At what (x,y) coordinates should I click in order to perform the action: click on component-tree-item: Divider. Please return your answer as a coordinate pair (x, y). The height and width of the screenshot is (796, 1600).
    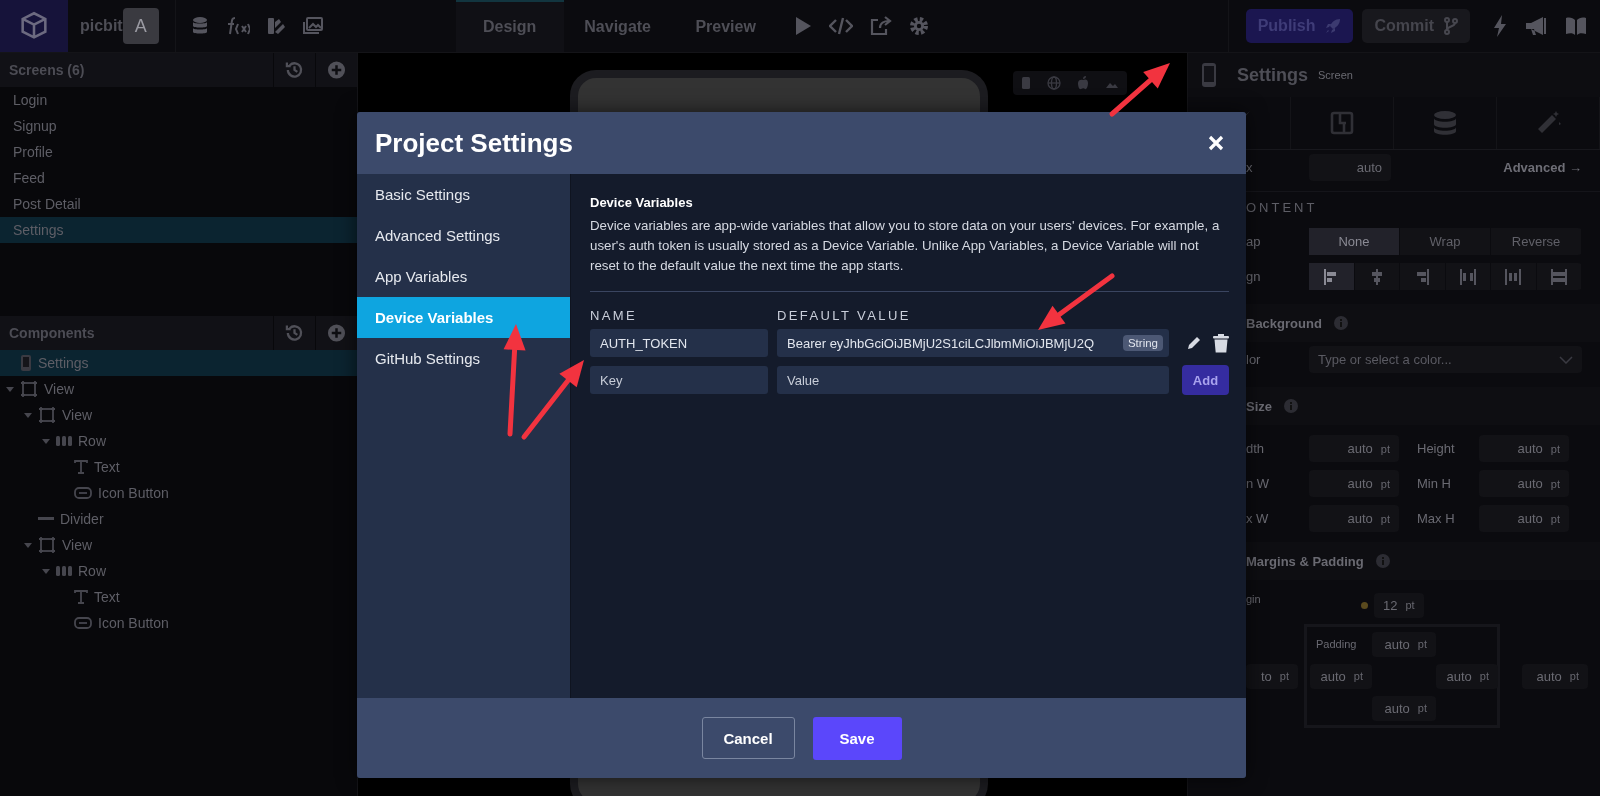
    Looking at the image, I should click on (178, 519).